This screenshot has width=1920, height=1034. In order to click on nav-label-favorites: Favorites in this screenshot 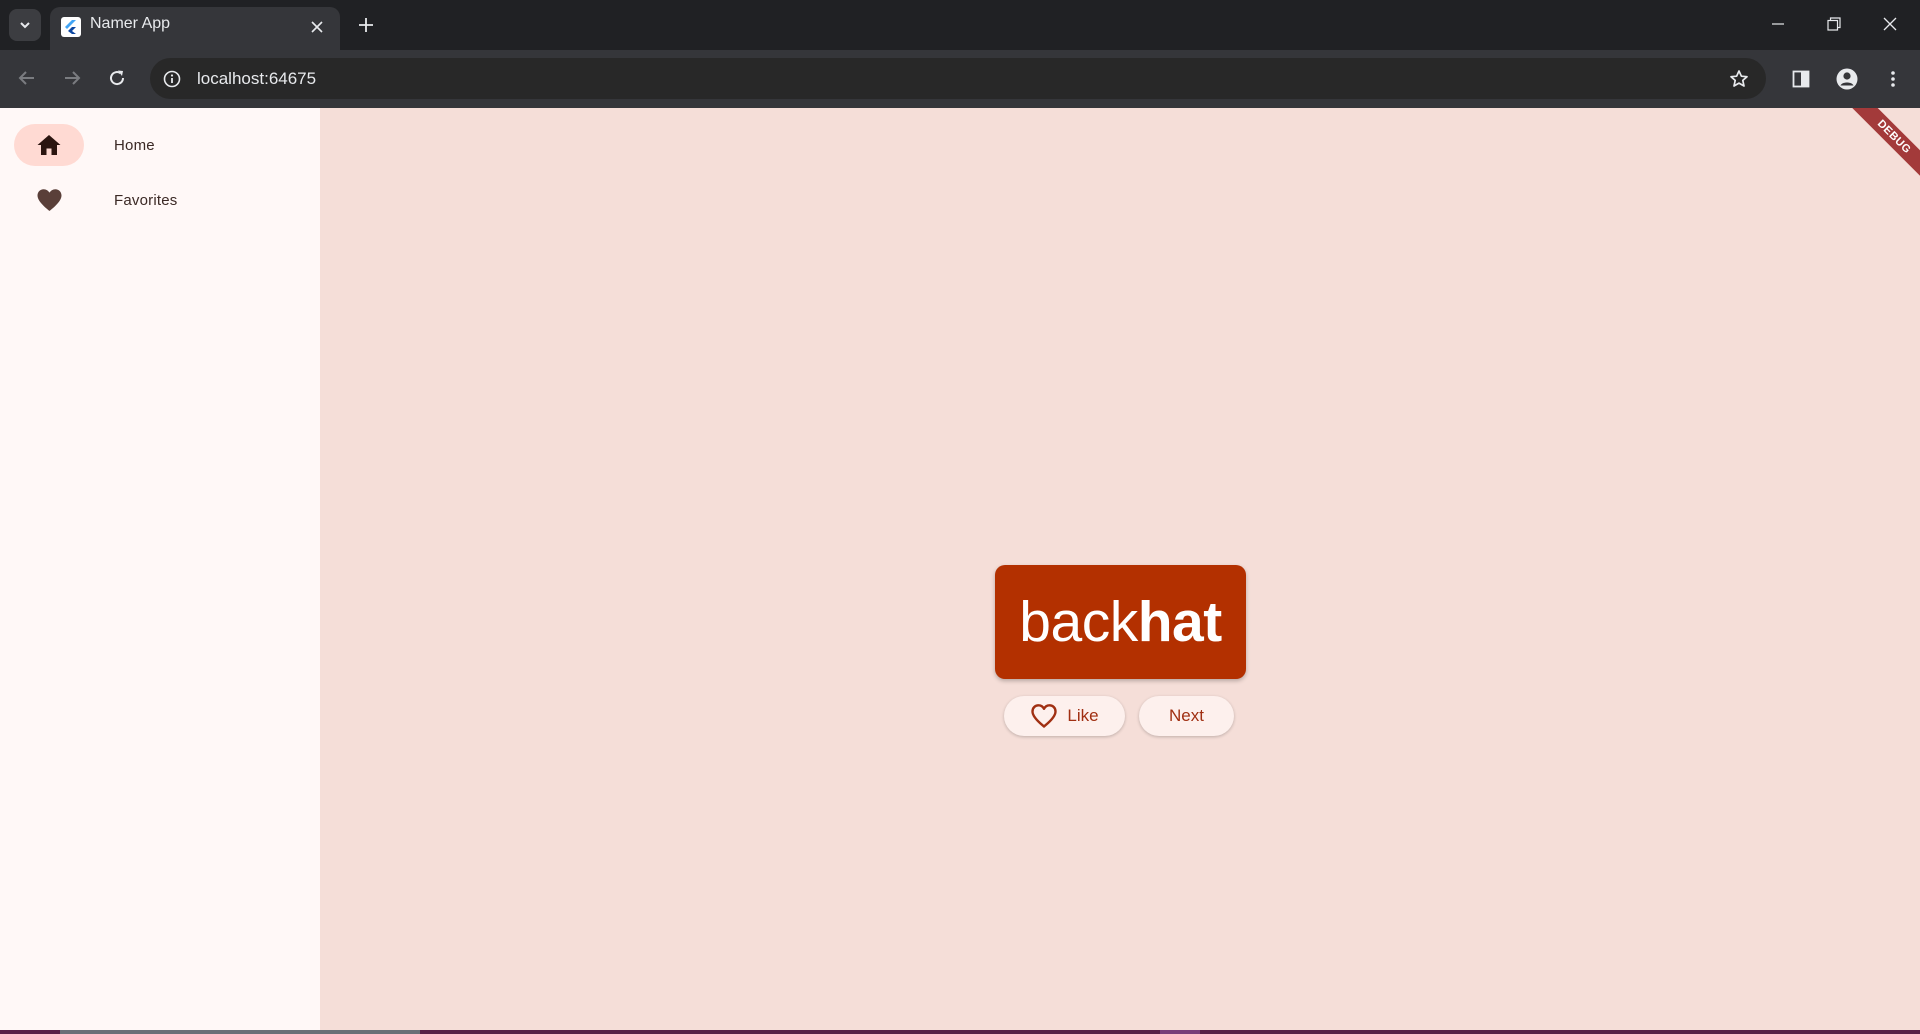, I will do `click(146, 200)`.